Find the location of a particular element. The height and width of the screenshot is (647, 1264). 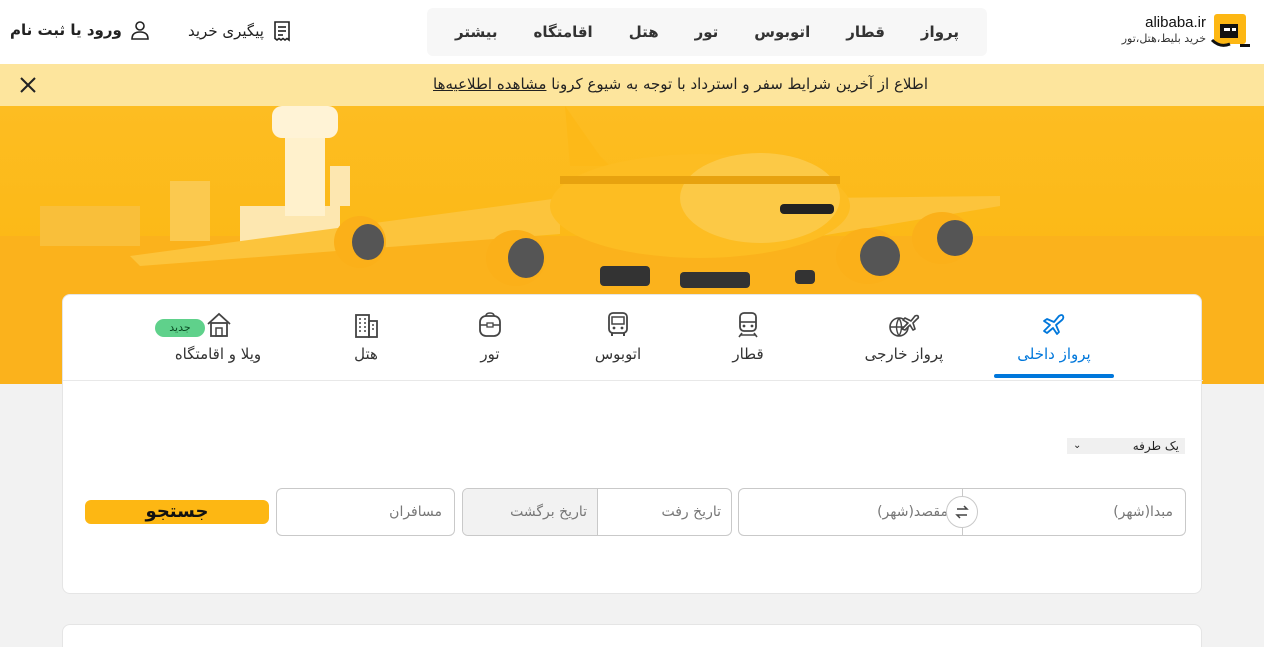

destination-input: مقصد(شهر) is located at coordinates (850, 512).